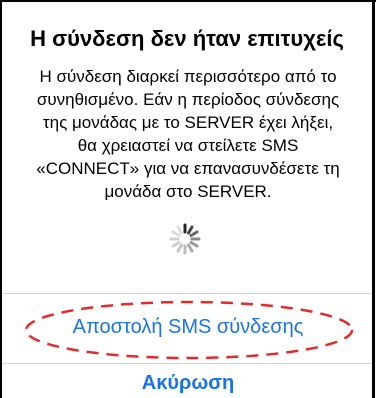  Describe the element at coordinates (187, 38) in the screenshot. I see `alert-title: Η σύνδεση δεν ήταν επιτυχείς` at that location.